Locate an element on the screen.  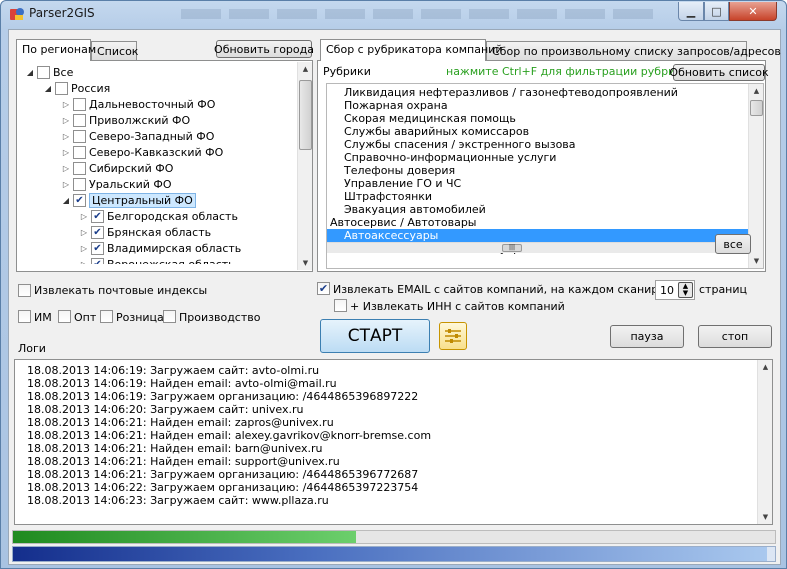
progress-fill-secondary is located at coordinates (390, 554).